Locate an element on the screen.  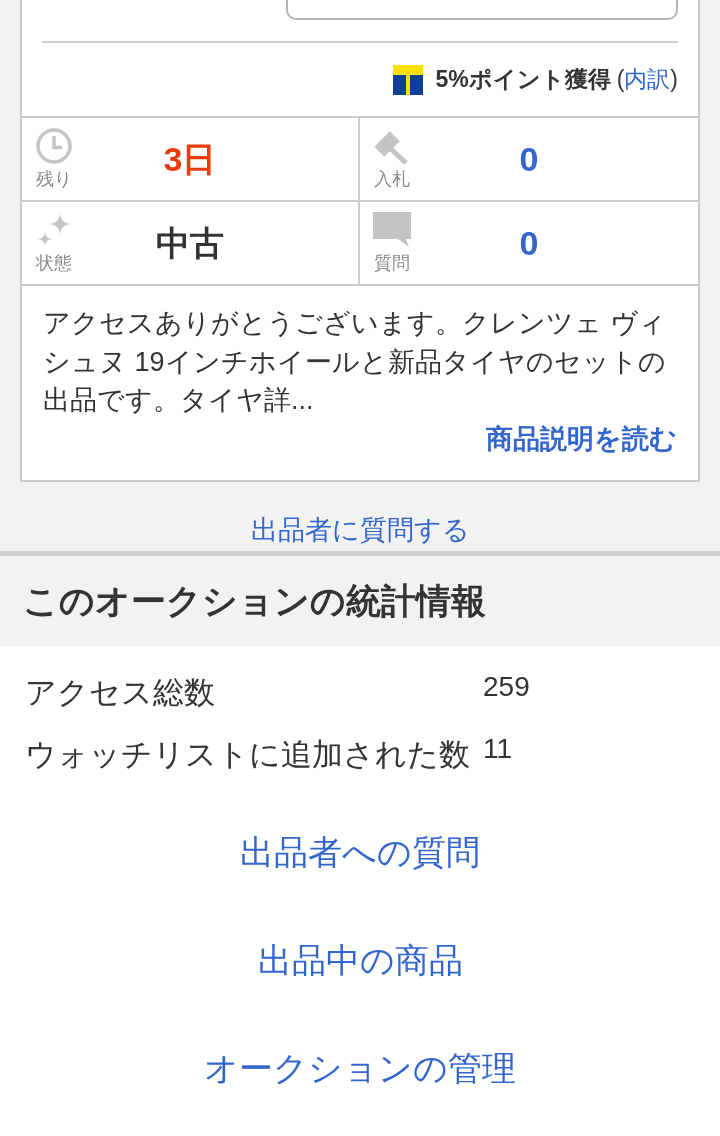
nav-link: オークションの管理 is located at coordinates (360, 1067).